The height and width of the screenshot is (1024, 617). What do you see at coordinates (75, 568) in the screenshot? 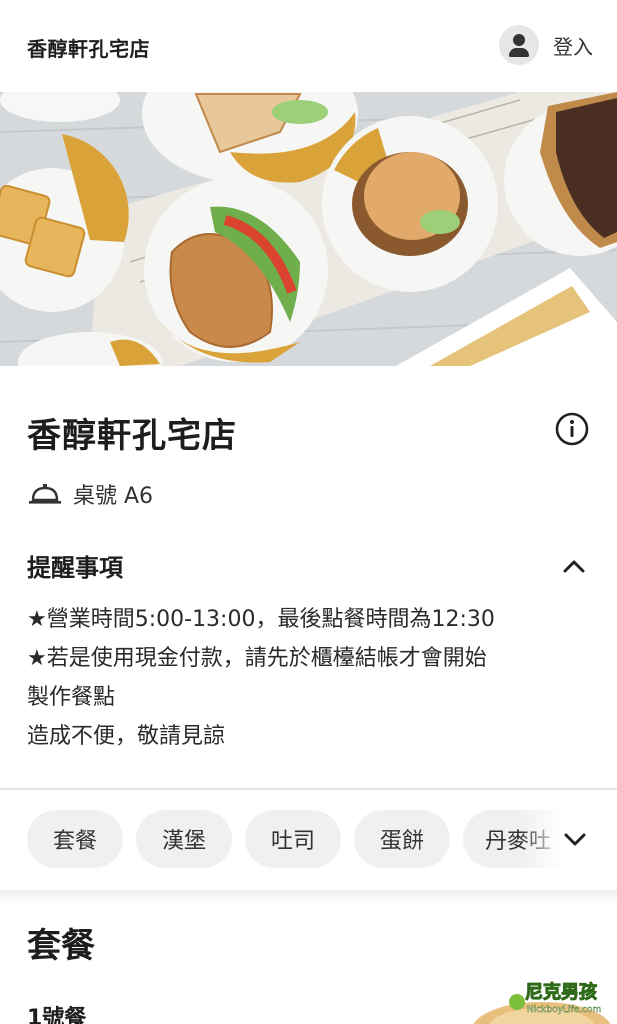
I see `notice-heading: 提醒事項` at bounding box center [75, 568].